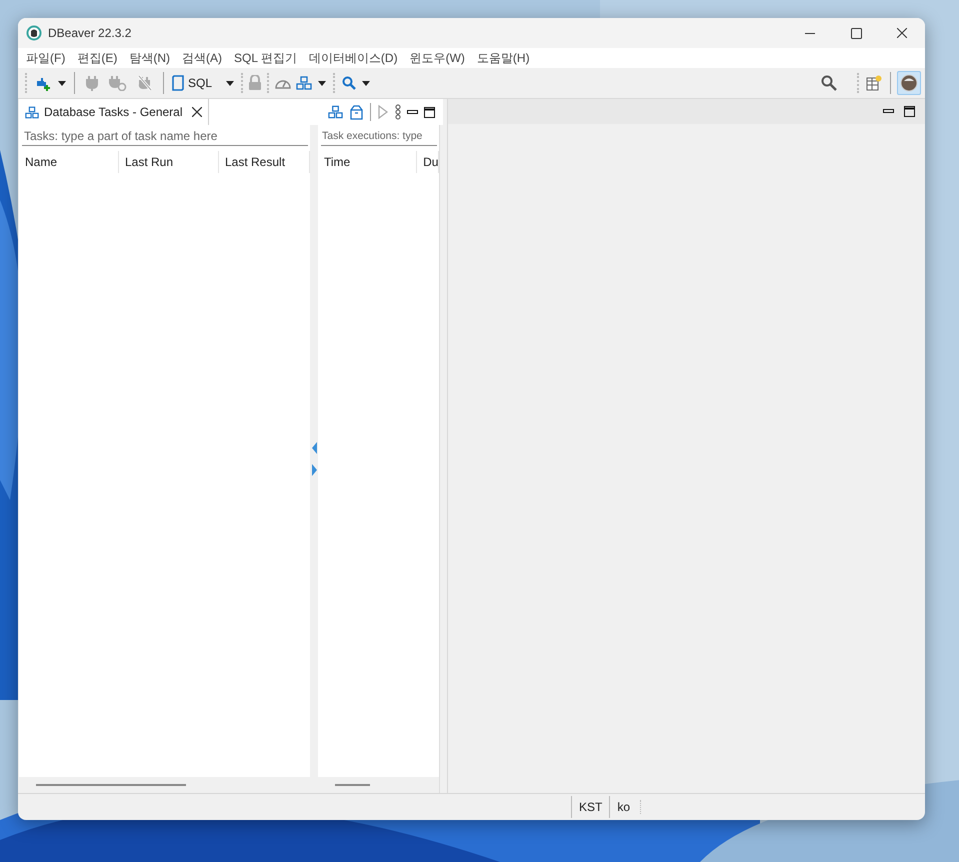 The width and height of the screenshot is (959, 862). Describe the element at coordinates (590, 807) in the screenshot. I see `timezone-label: KST` at that location.